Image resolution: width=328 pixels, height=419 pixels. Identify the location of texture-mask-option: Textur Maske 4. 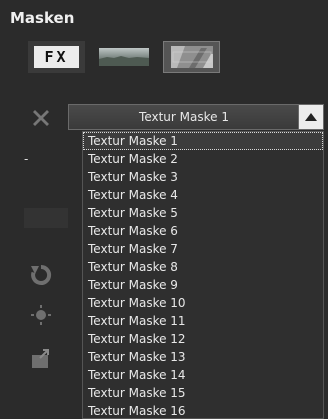
(203, 195).